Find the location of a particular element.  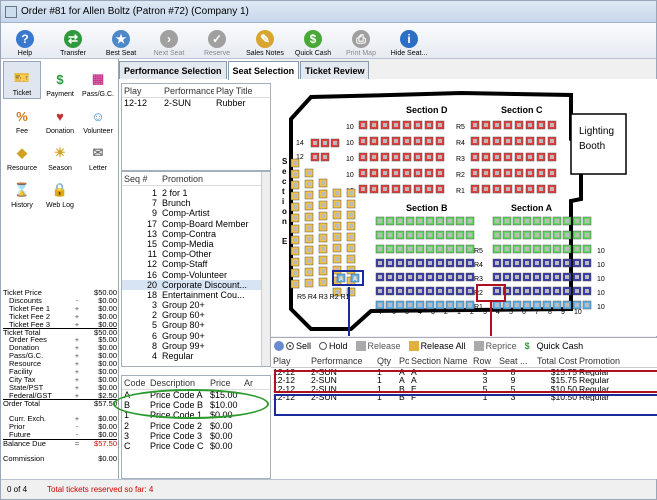

sales-notes-button: ✎ Sales Notes is located at coordinates (265, 41).